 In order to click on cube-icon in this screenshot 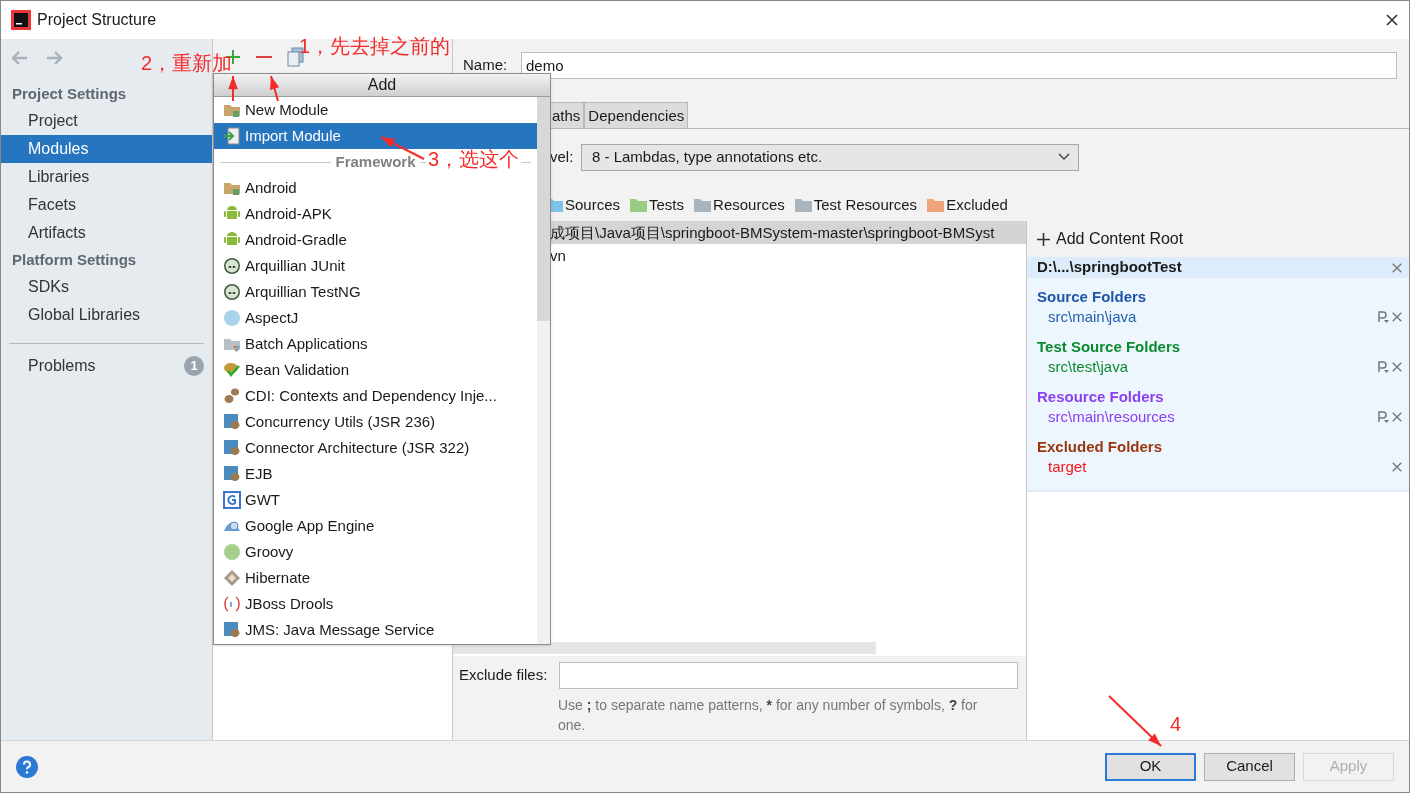, I will do `click(232, 578)`.